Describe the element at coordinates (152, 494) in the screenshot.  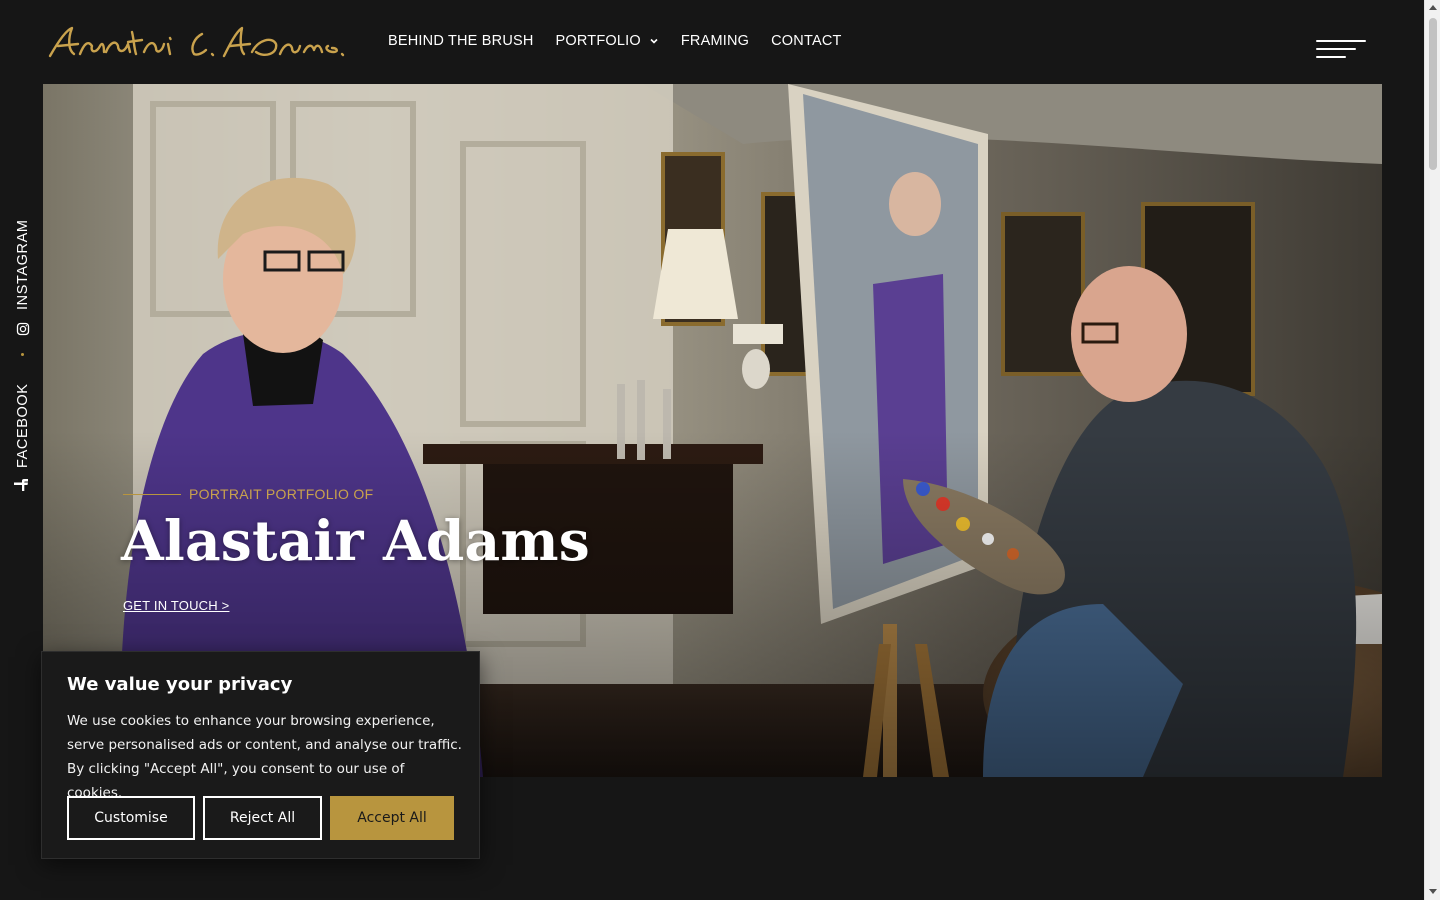
I see `kicker-line` at that location.